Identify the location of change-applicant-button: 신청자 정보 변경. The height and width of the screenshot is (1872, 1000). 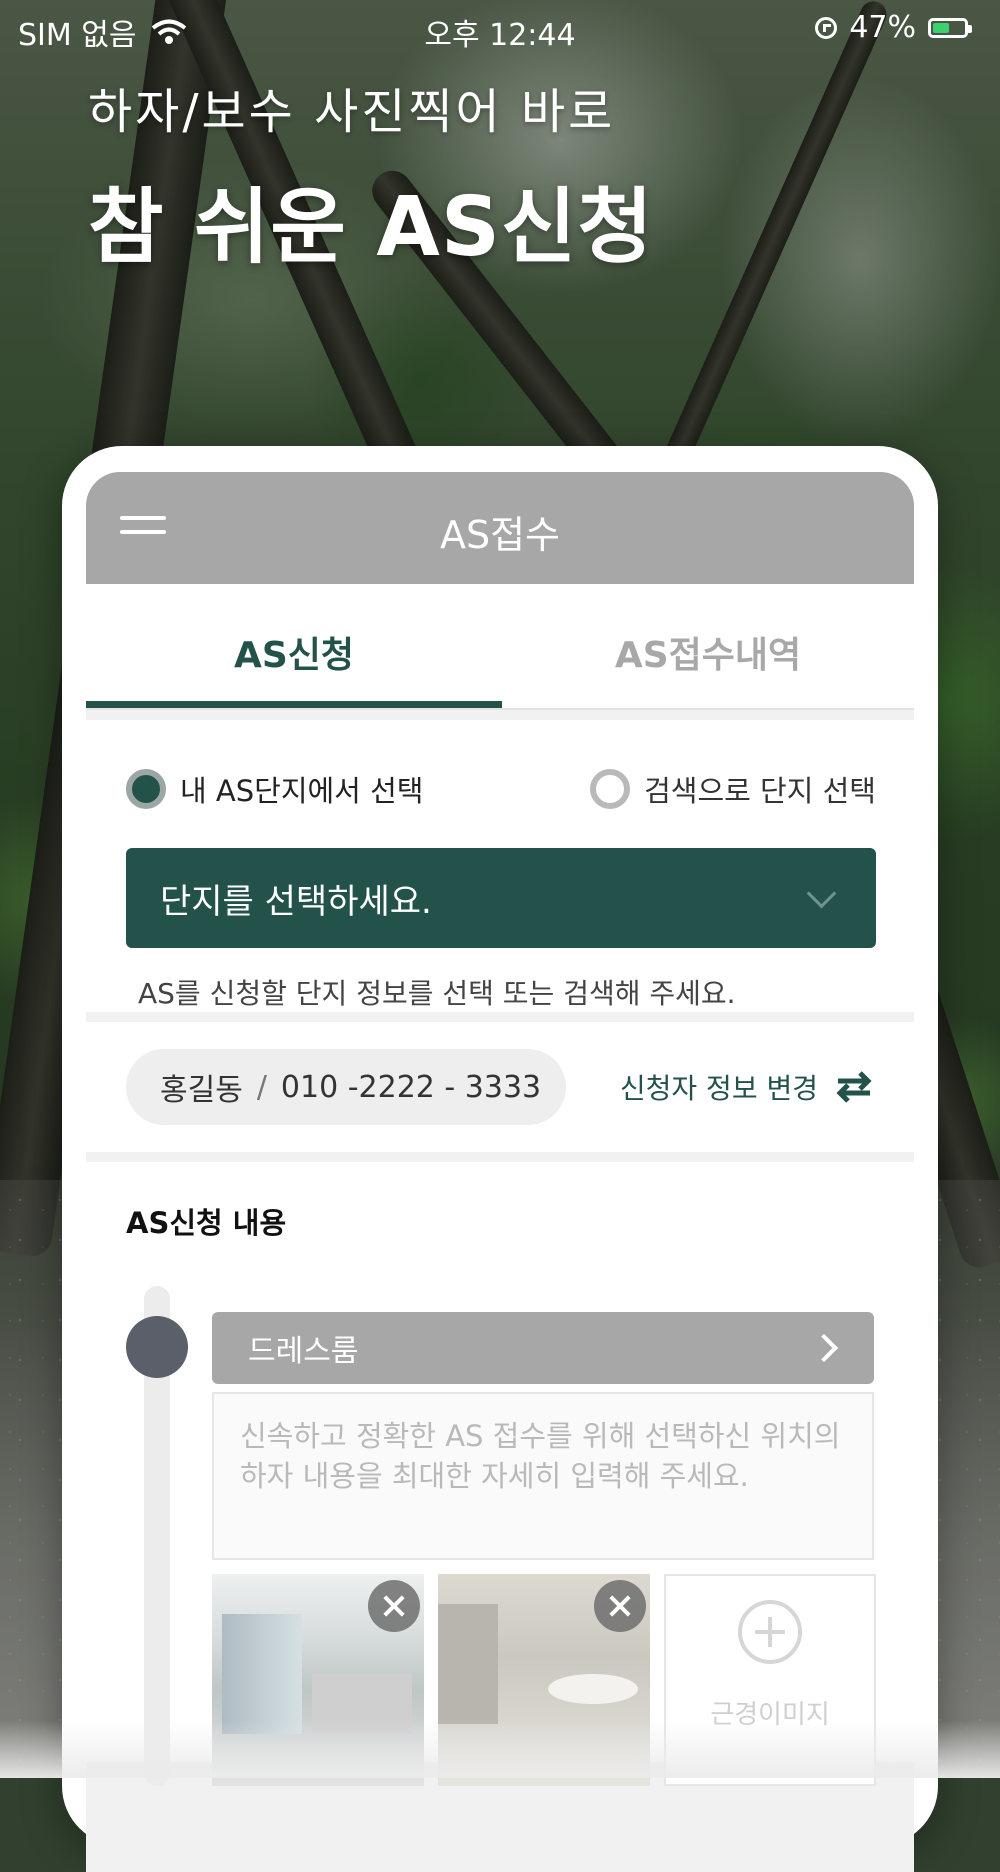
(747, 1087).